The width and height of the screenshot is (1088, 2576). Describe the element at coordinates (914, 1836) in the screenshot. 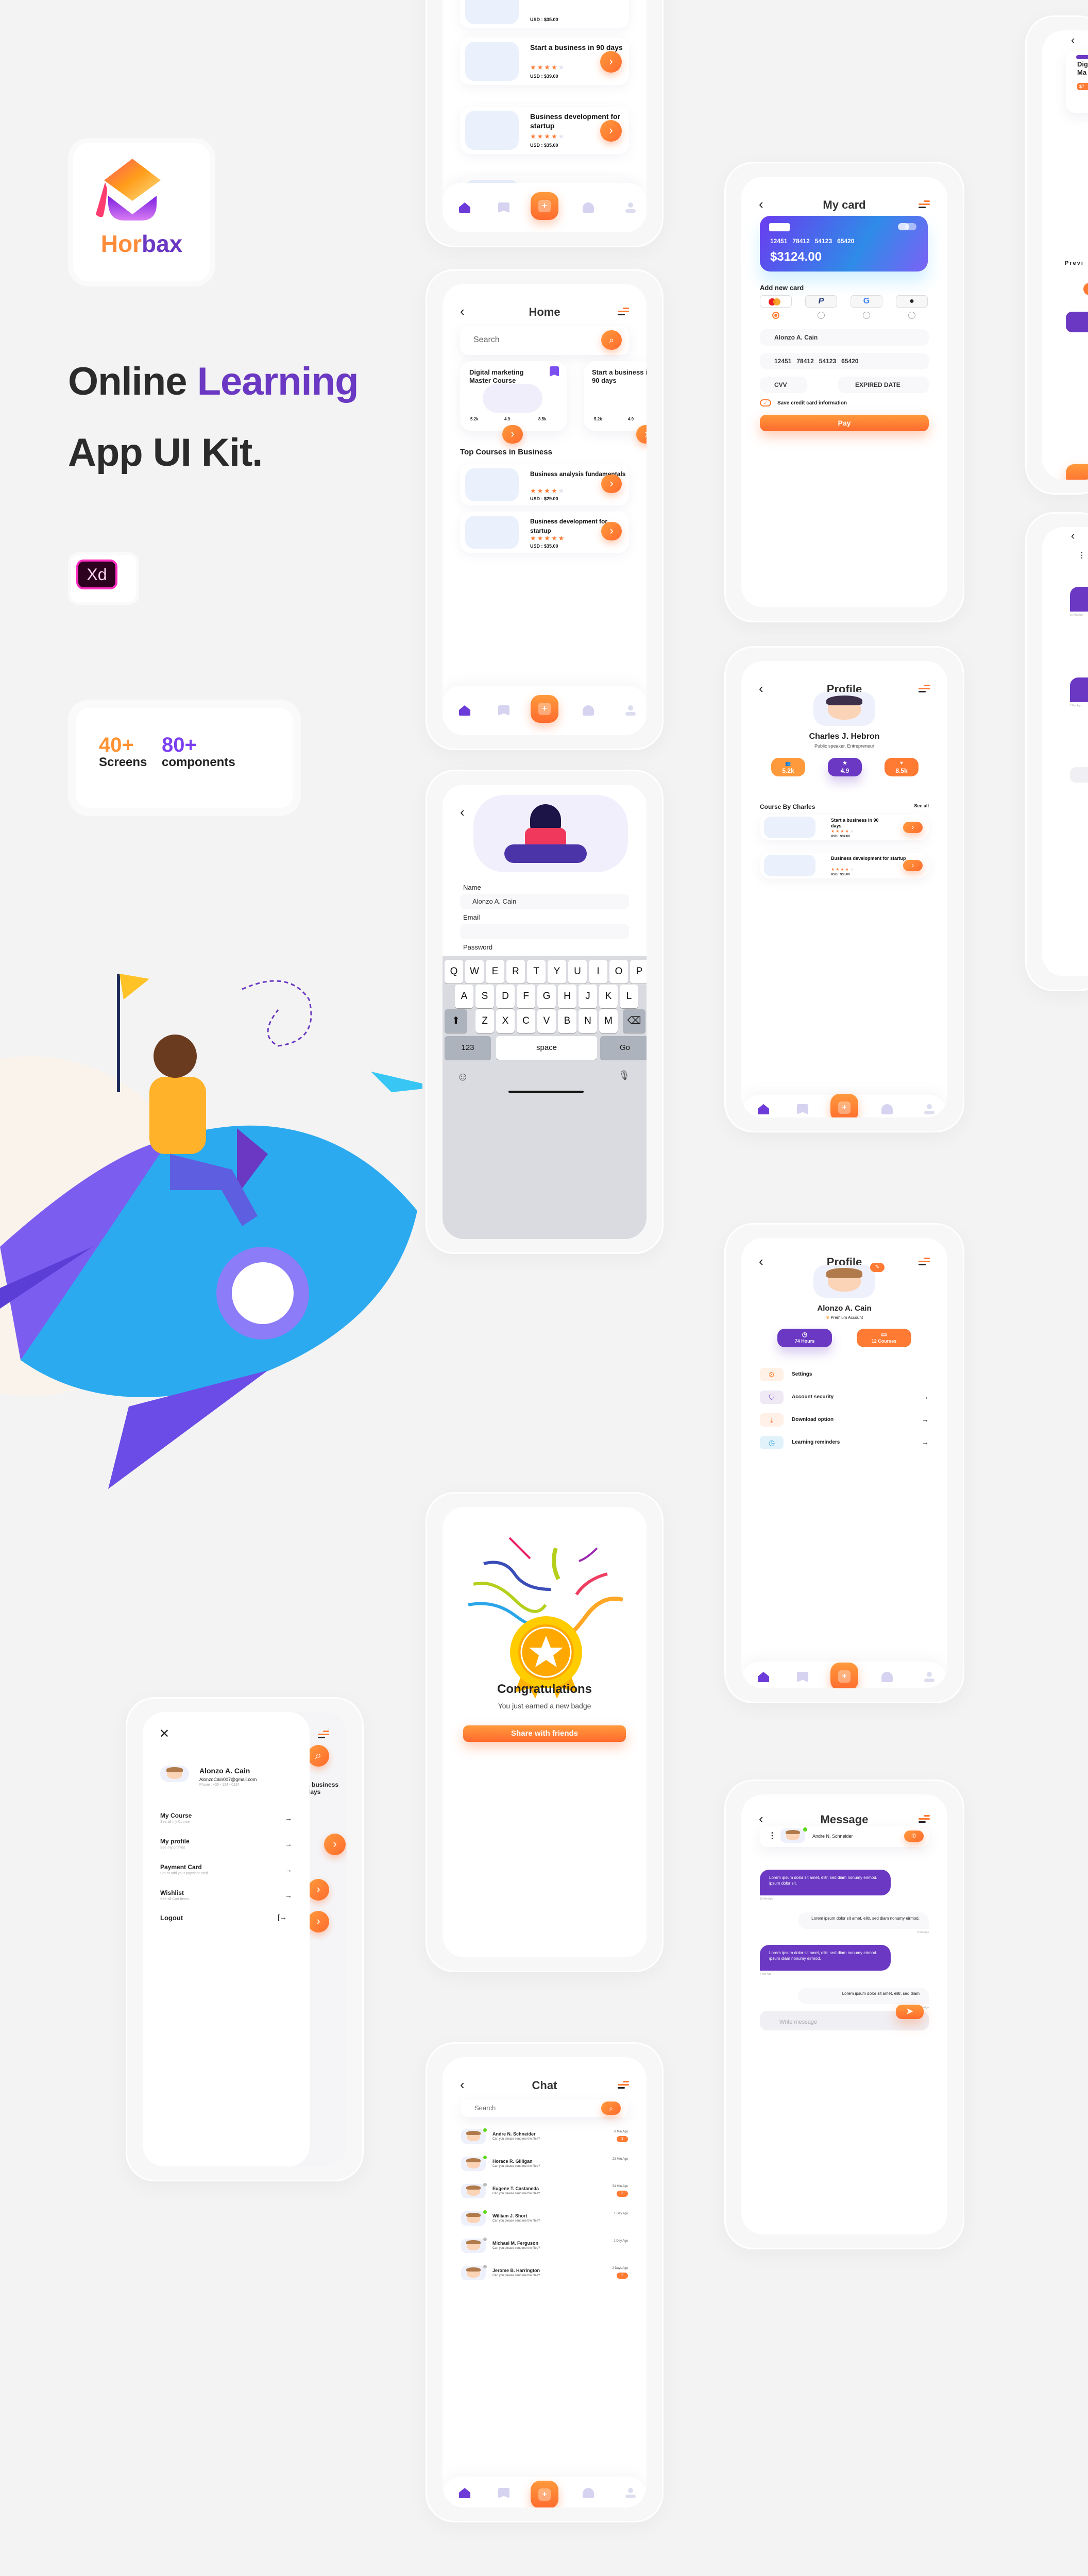

I see `call-button: ✆` at that location.